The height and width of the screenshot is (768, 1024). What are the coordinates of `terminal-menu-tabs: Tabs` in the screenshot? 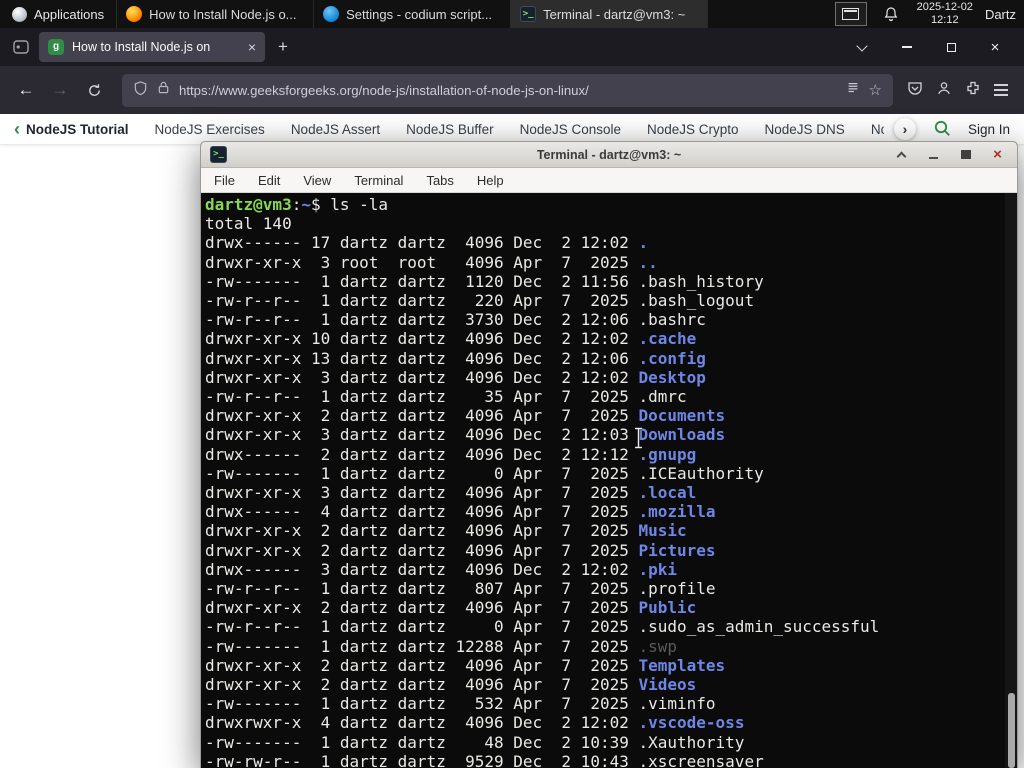 It's located at (439, 180).